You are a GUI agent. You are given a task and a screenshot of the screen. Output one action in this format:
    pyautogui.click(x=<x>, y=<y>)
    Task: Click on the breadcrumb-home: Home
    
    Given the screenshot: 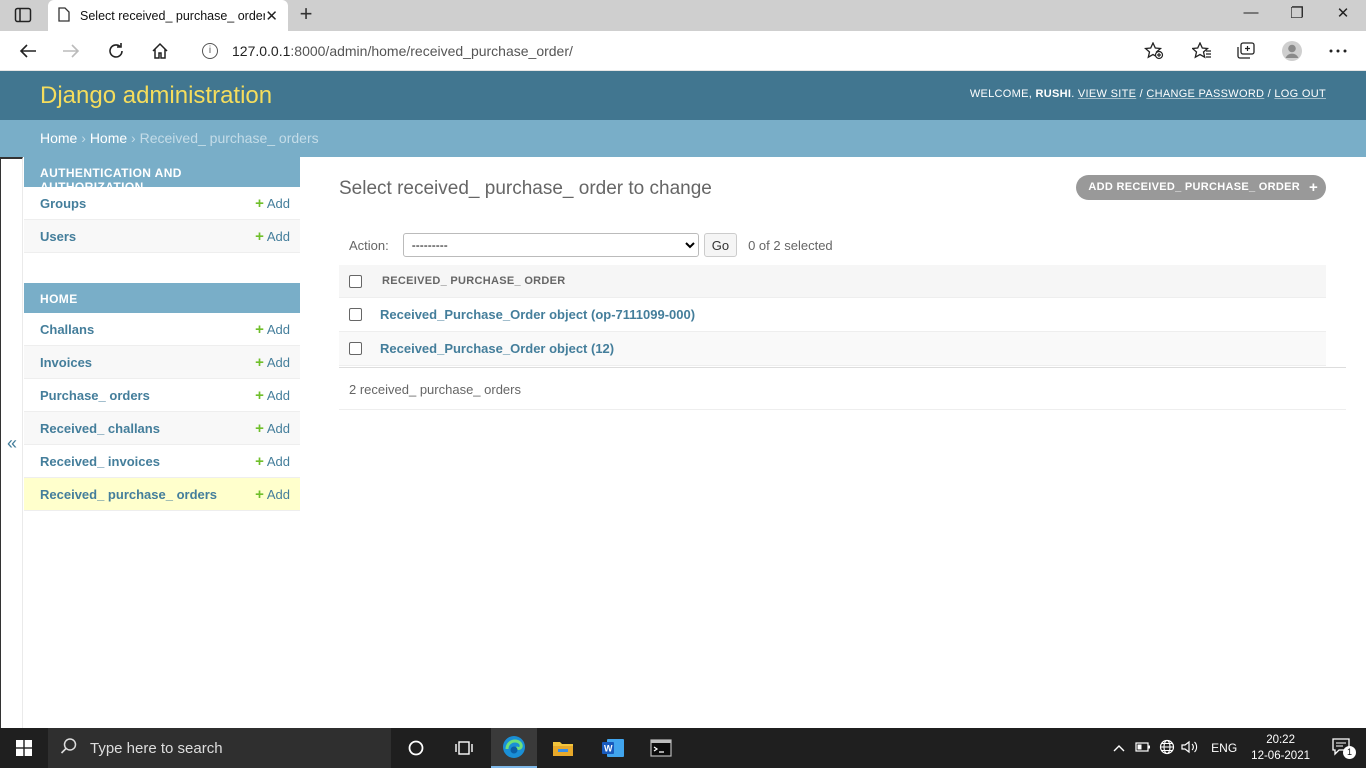 What is the action you would take?
    pyautogui.click(x=58, y=138)
    